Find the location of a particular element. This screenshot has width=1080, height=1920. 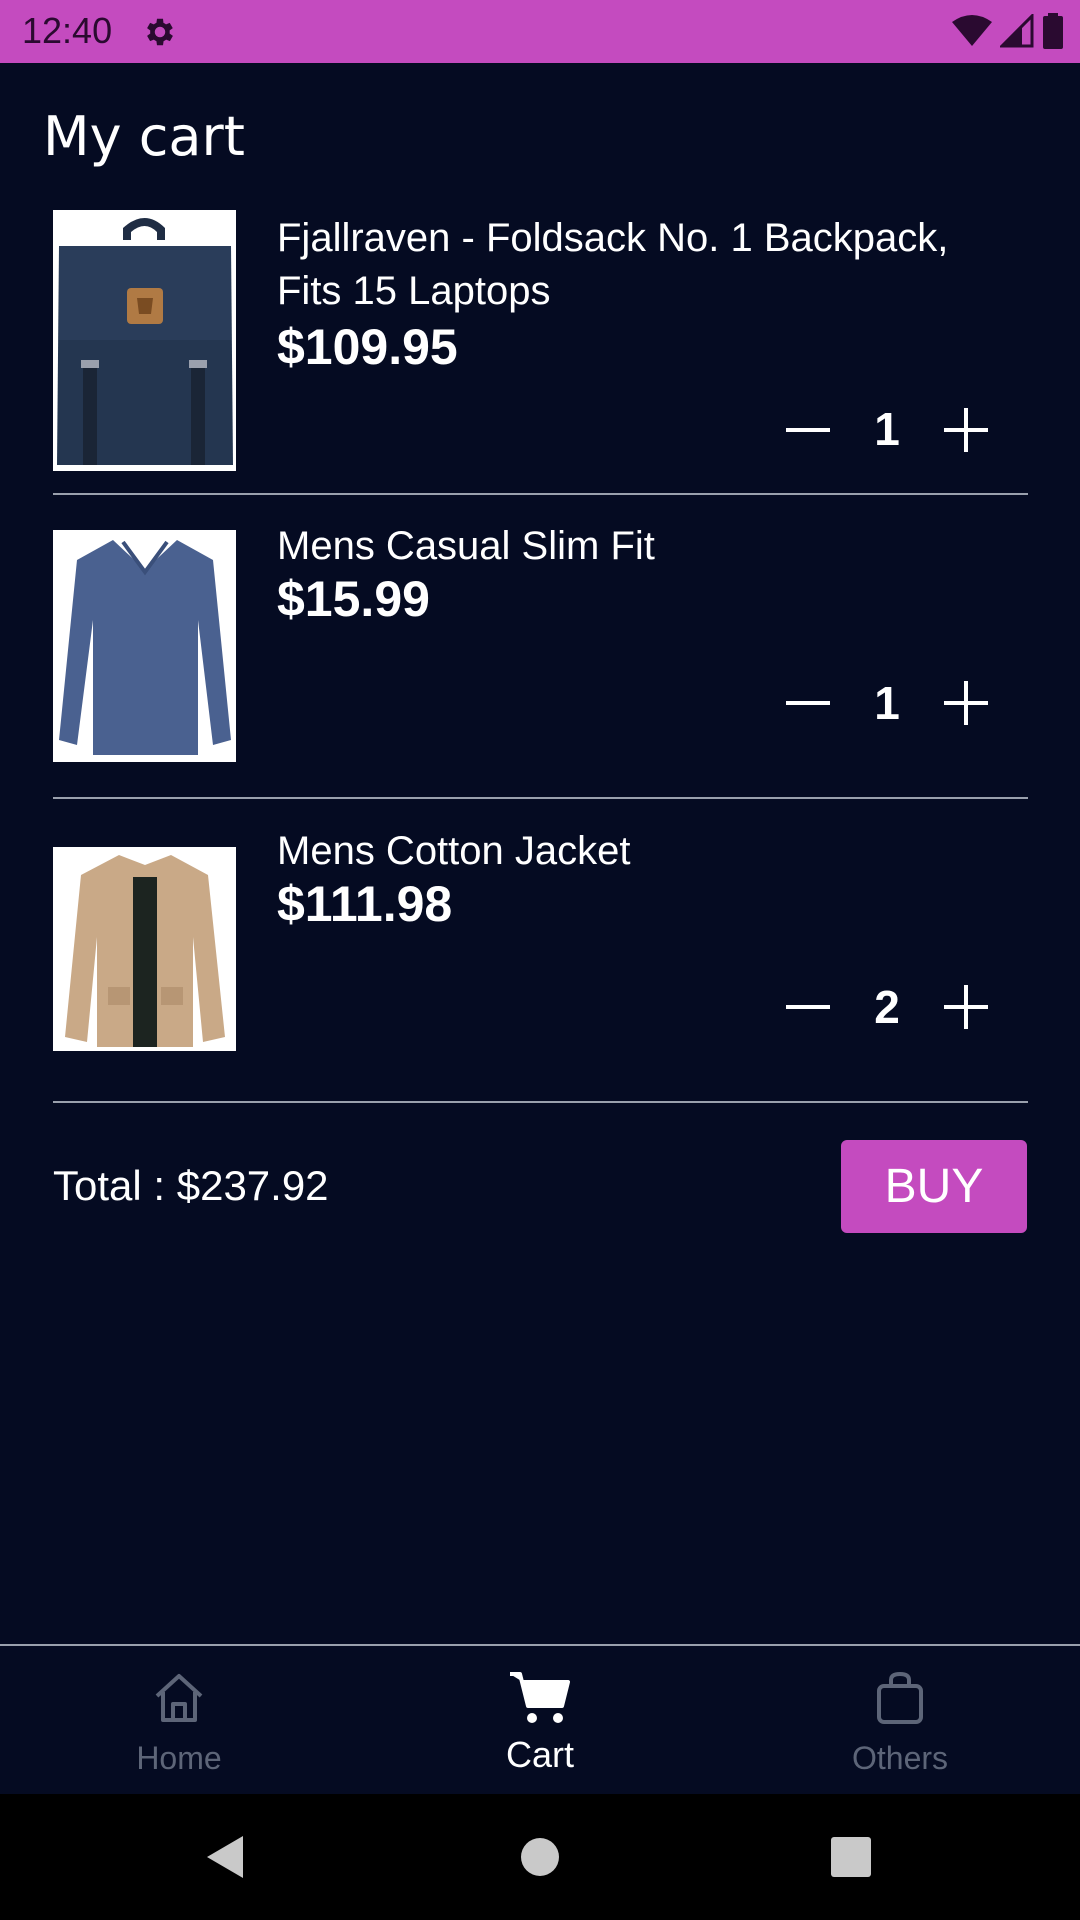

bottom-navigation: Home Cart Others is located at coordinates (540, 1719).